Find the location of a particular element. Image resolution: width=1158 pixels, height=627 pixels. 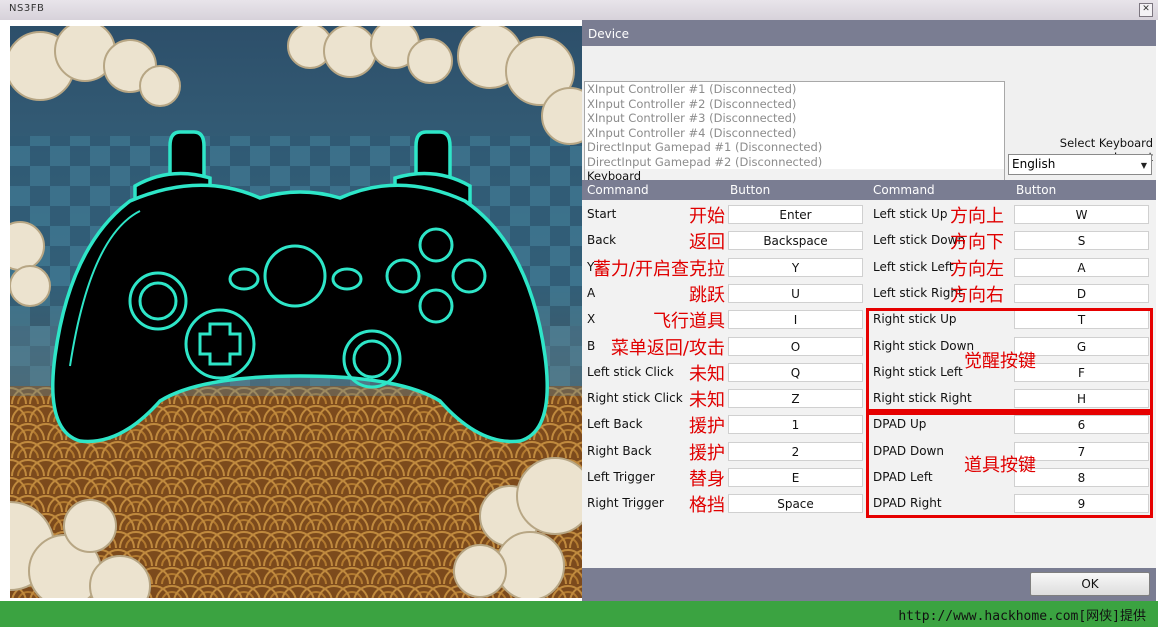

annotation-note: 开始 is located at coordinates (707, 216).